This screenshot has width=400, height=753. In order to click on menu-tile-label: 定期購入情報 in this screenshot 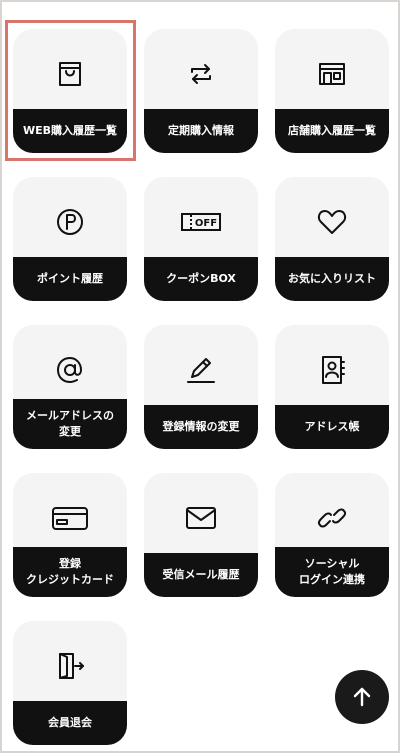, I will do `click(201, 131)`.